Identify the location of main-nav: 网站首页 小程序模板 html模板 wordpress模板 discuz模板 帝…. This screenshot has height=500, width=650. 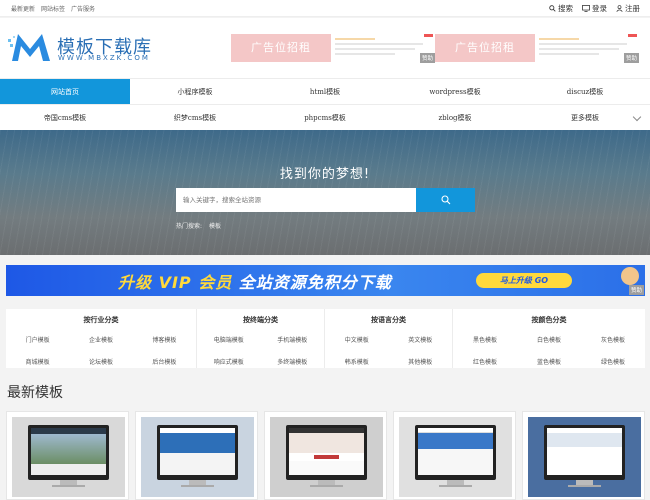
(325, 104).